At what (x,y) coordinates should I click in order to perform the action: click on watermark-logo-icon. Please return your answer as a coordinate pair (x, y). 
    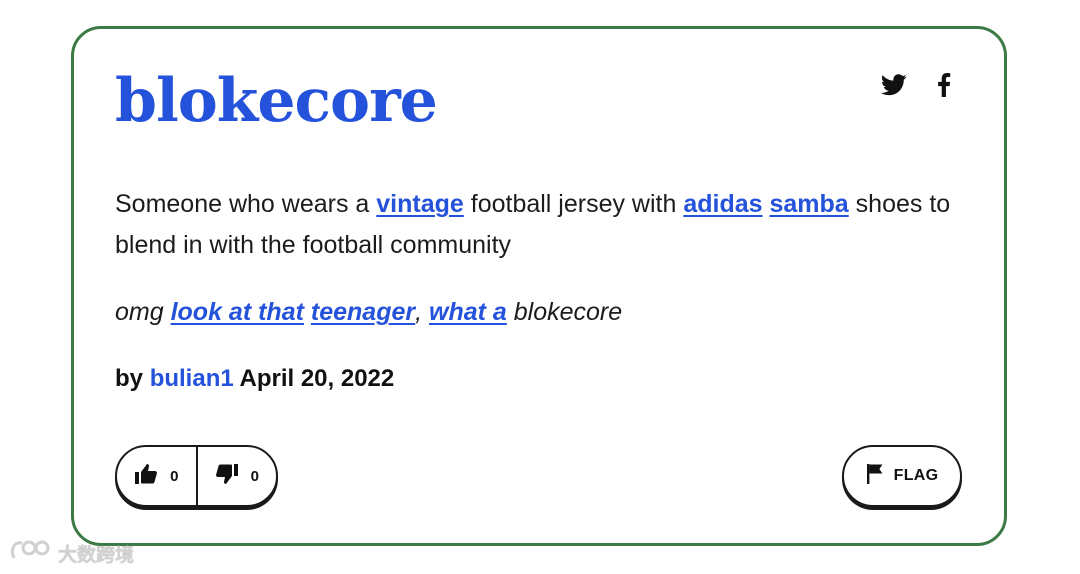
    Looking at the image, I should click on (30, 553).